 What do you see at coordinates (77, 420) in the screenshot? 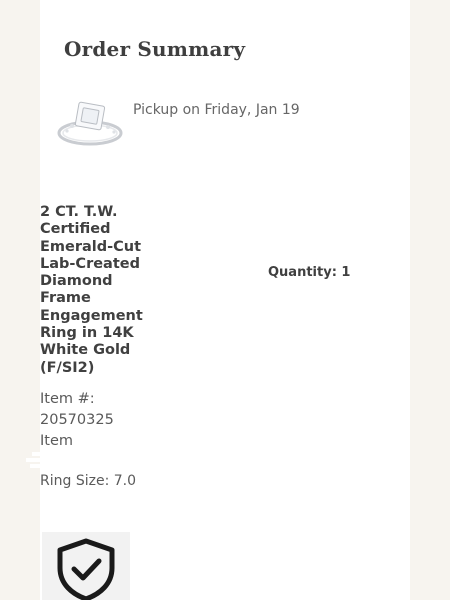
I see `item-number-text: Item #: 20570325 Item` at bounding box center [77, 420].